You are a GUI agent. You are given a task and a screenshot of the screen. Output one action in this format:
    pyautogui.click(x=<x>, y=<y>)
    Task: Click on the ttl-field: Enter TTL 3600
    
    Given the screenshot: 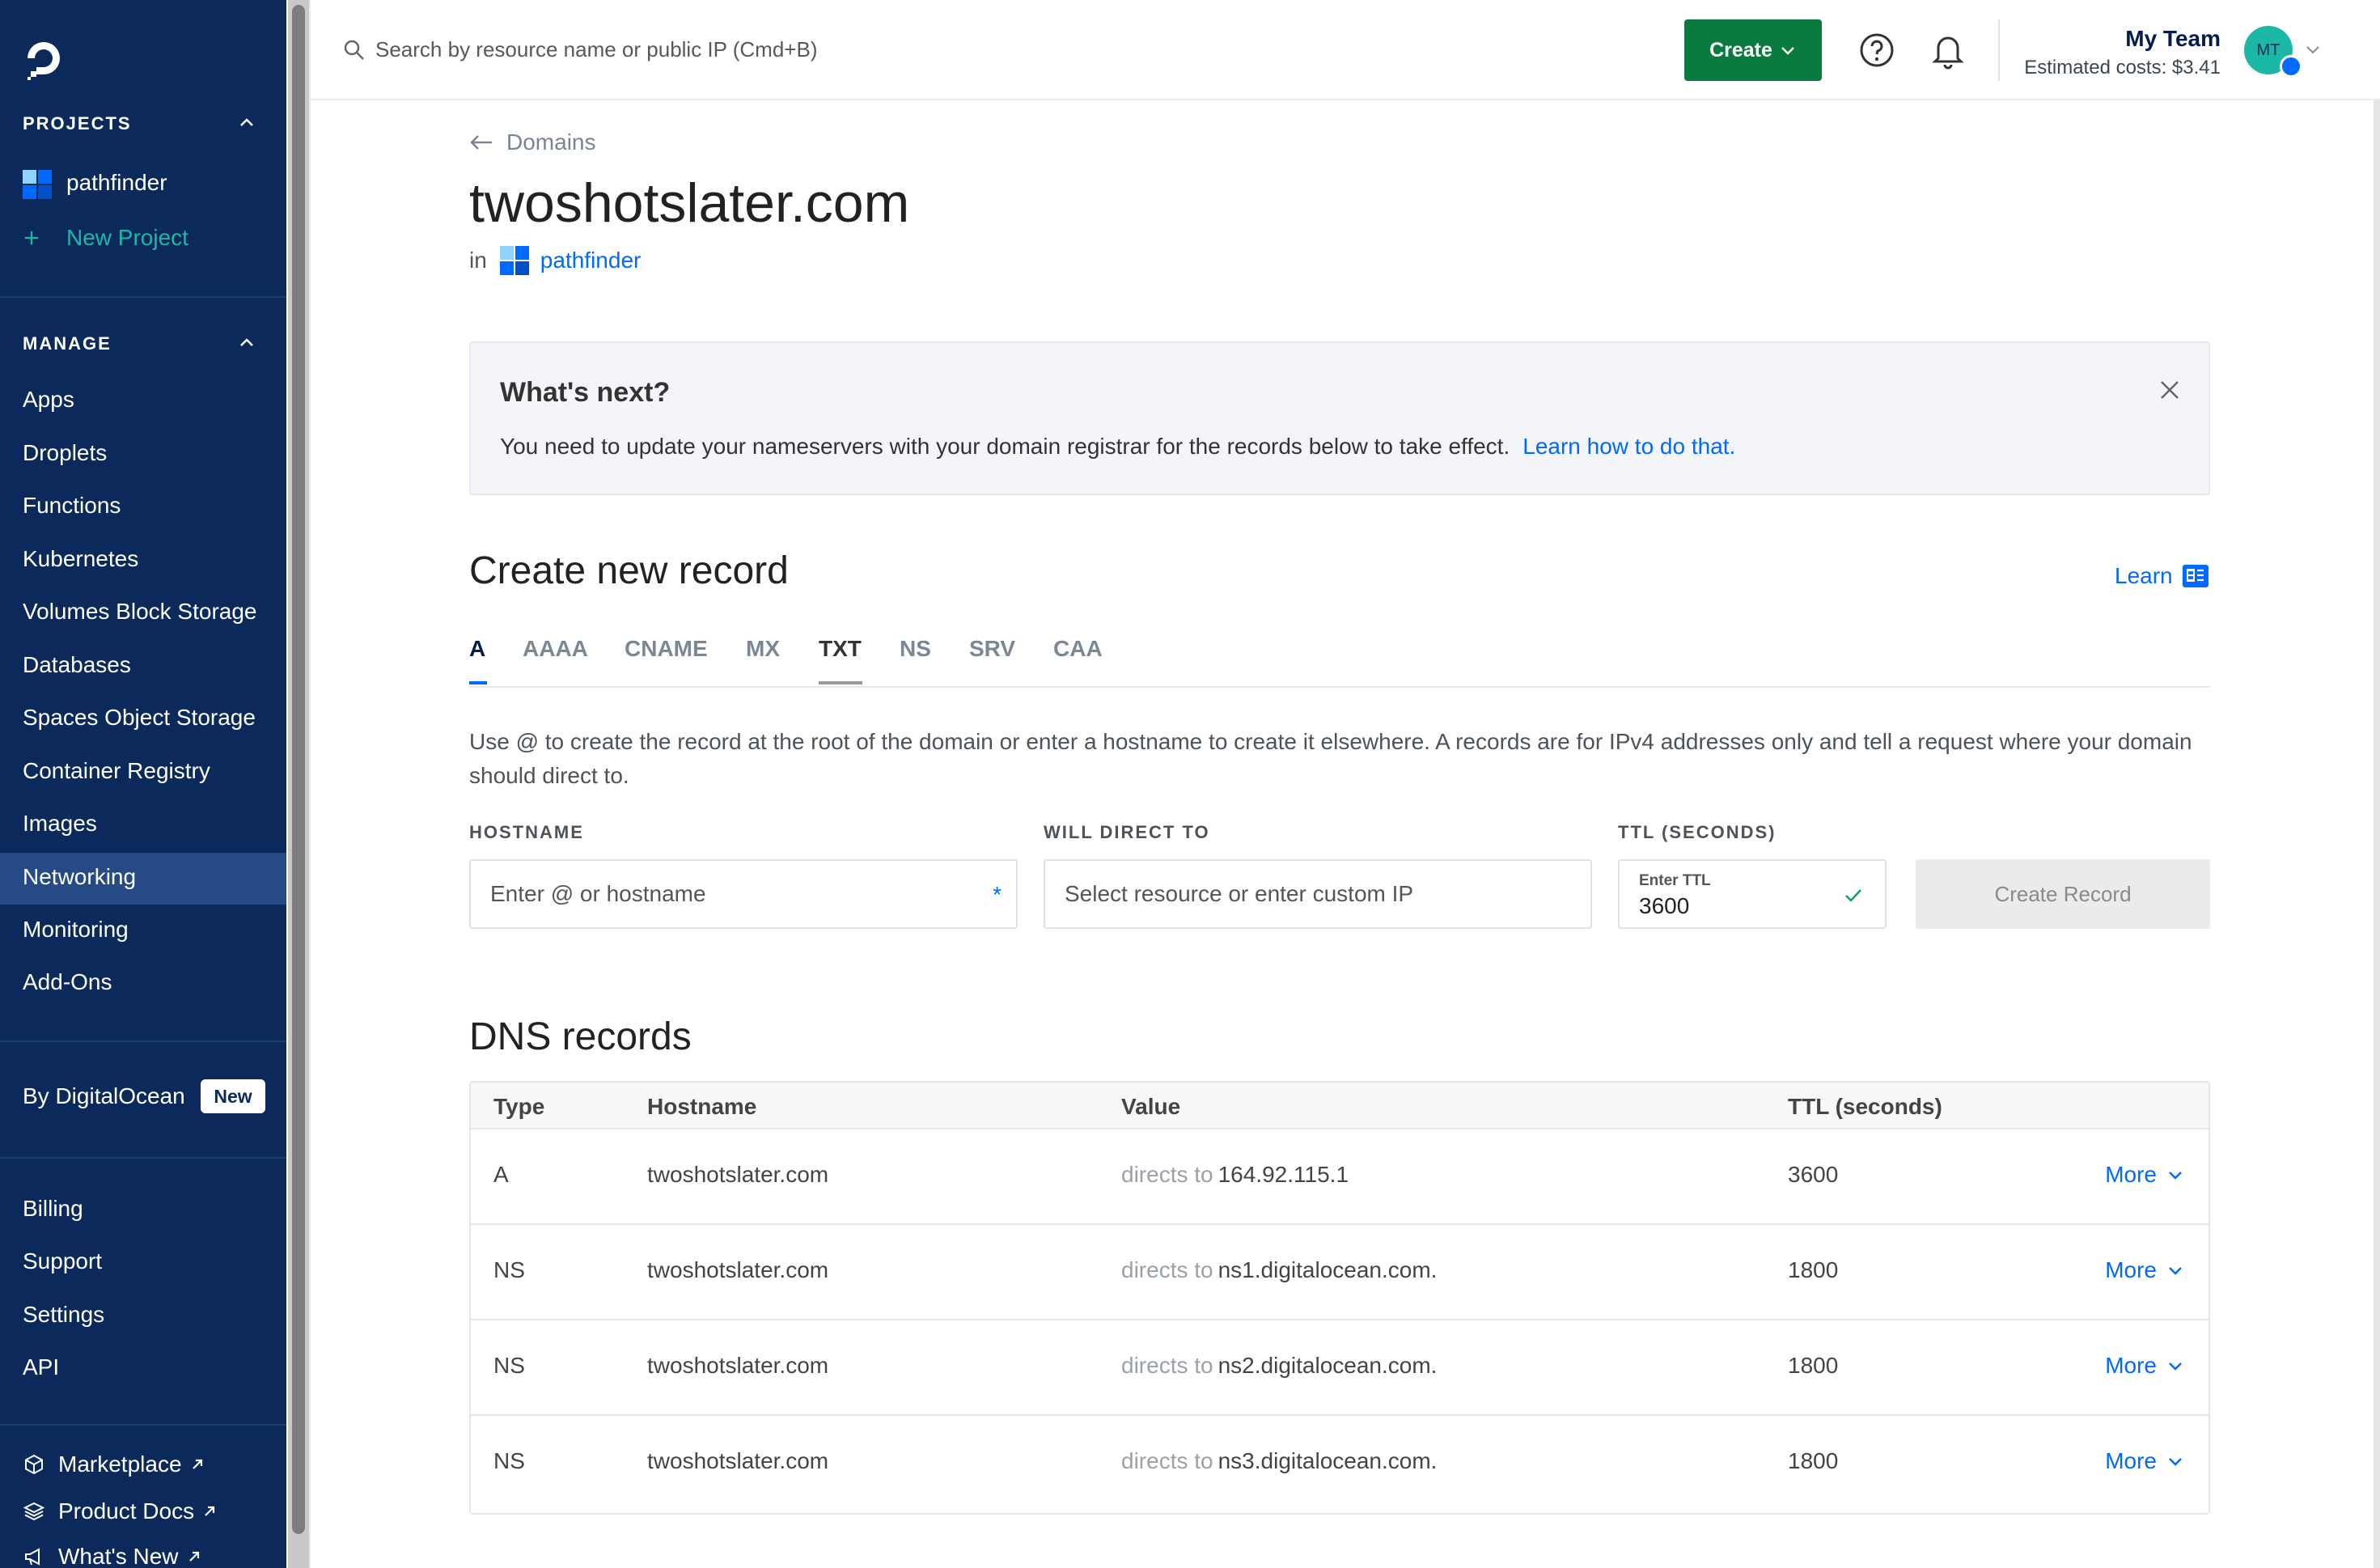 What is the action you would take?
    pyautogui.click(x=1752, y=894)
    